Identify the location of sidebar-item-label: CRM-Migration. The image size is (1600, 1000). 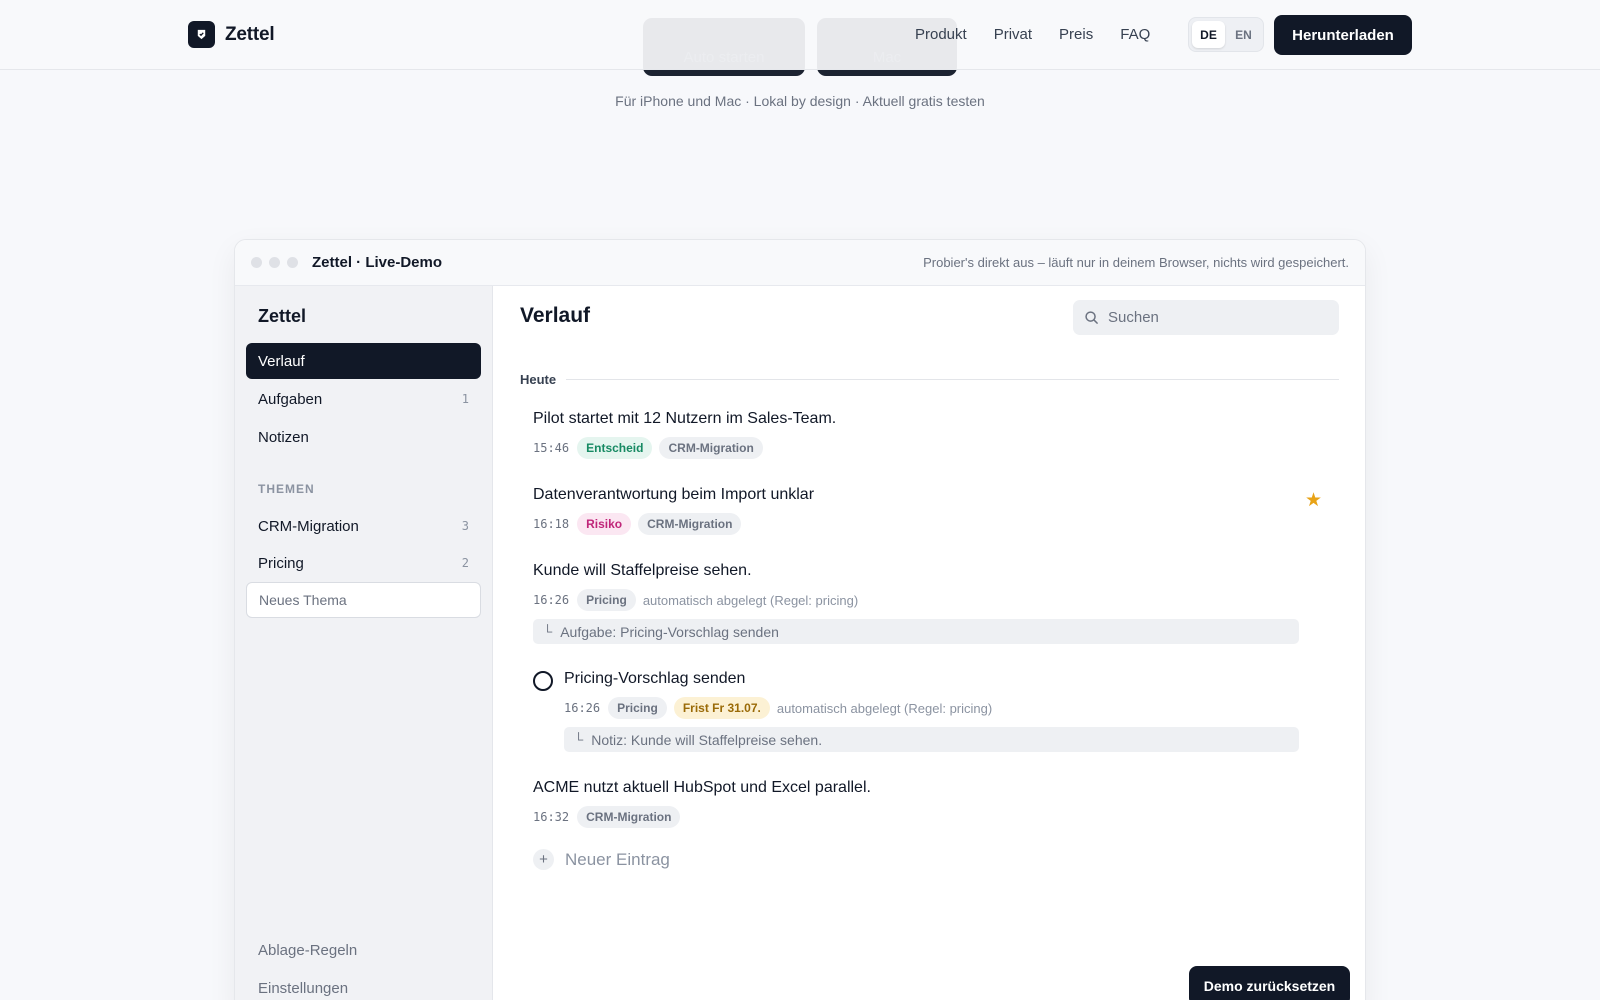
(308, 526).